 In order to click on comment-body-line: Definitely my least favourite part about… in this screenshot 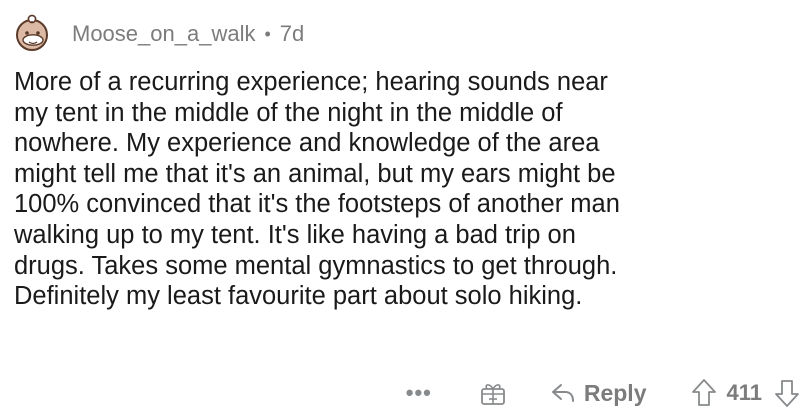, I will do `click(298, 296)`.